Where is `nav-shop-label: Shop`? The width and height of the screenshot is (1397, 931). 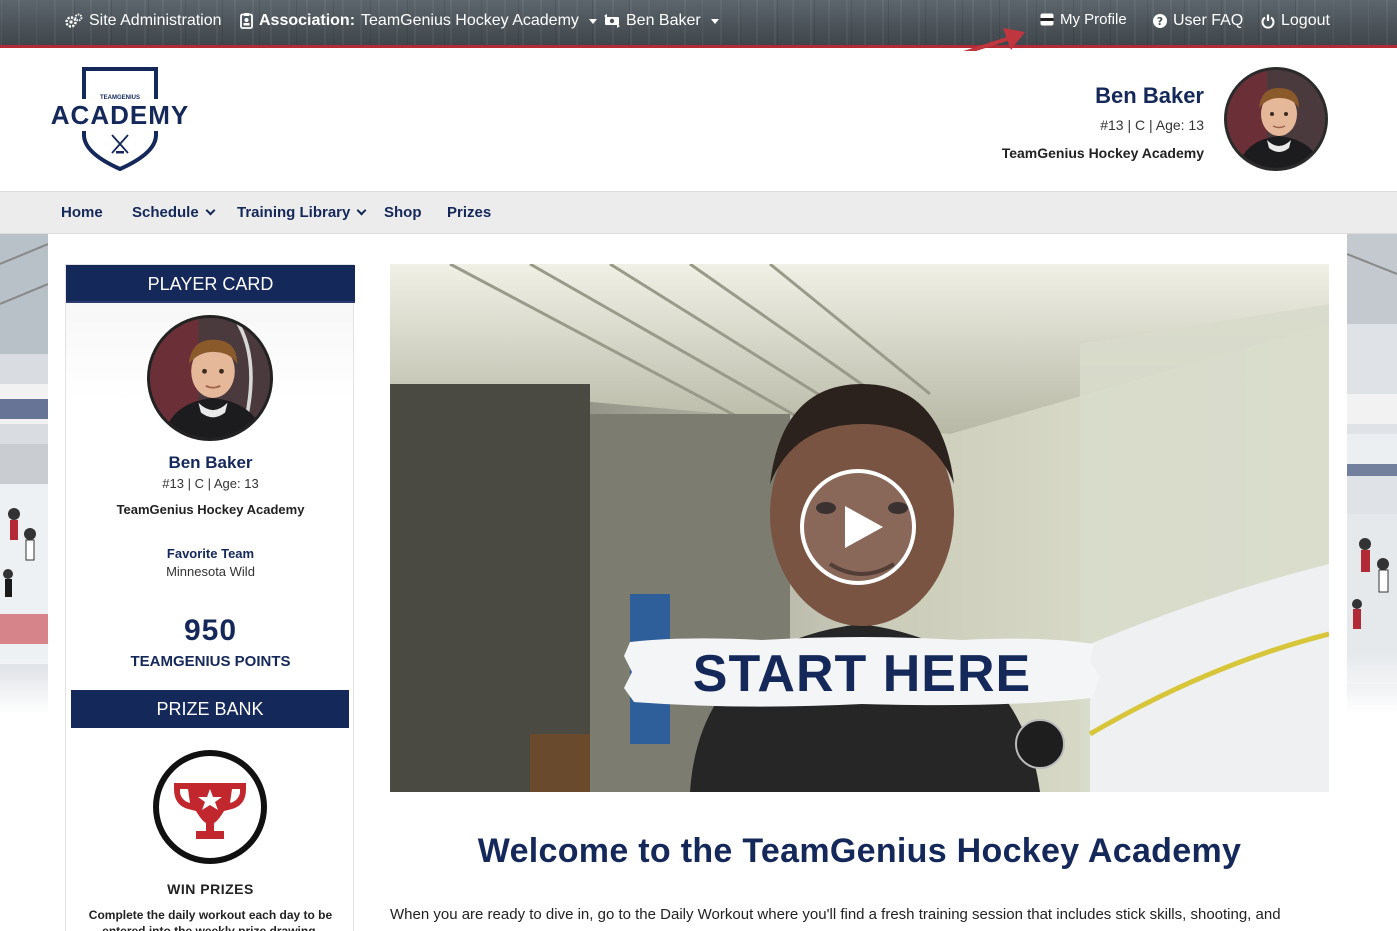 nav-shop-label: Shop is located at coordinates (403, 212).